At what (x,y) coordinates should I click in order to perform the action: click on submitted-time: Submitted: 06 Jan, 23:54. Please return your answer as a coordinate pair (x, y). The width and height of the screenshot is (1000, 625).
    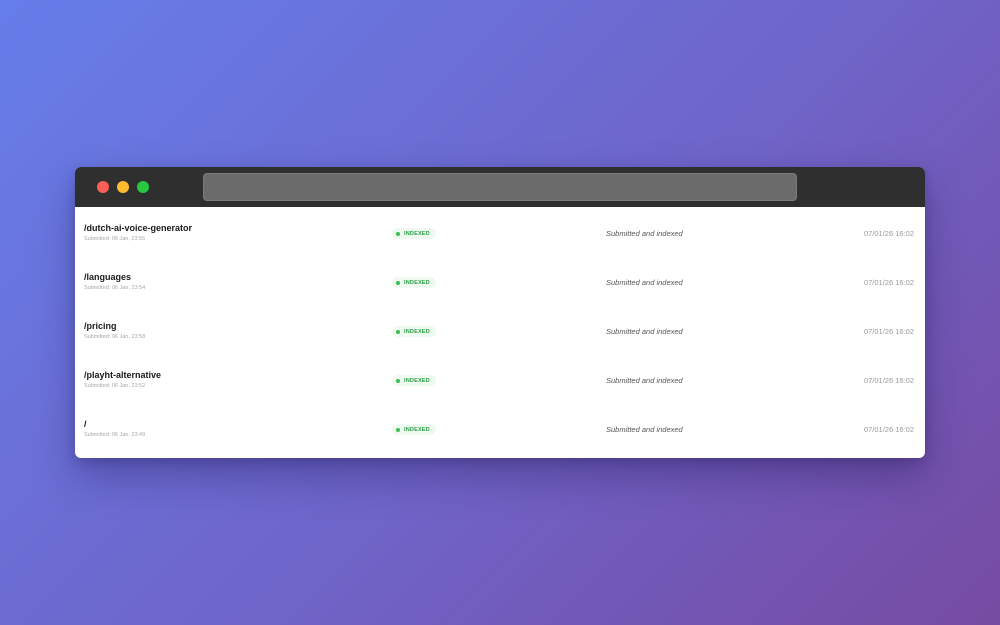
    Looking at the image, I should click on (115, 288).